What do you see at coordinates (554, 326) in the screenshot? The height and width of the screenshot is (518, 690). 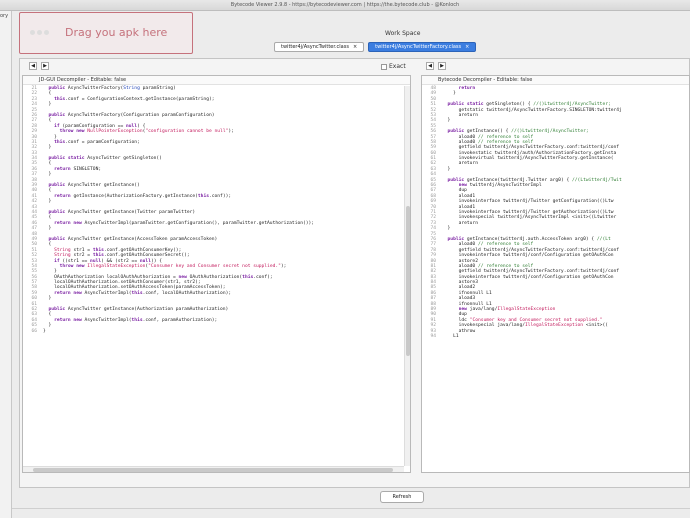 I see `code-token: IllegalStateException` at bounding box center [554, 326].